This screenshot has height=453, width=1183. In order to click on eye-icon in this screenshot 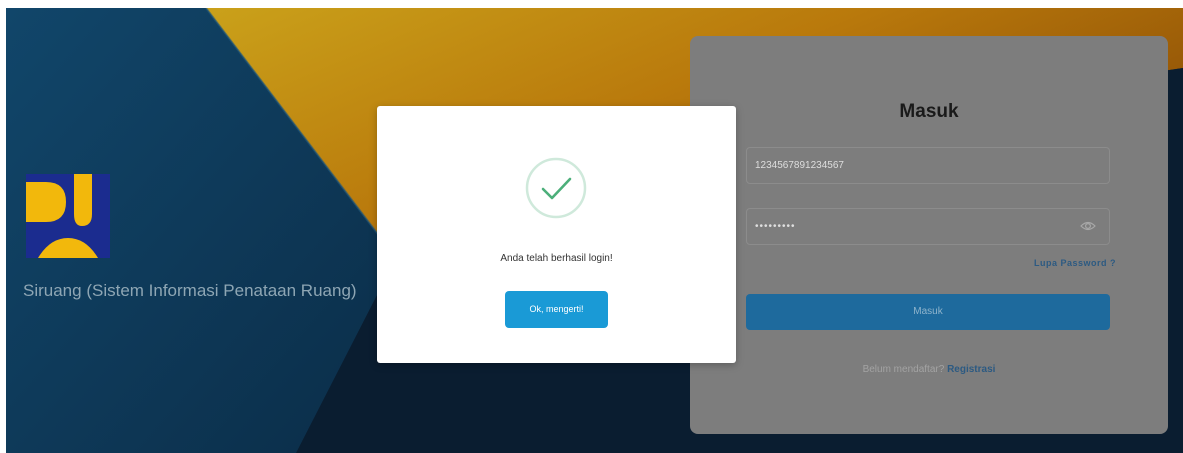, I will do `click(1088, 226)`.